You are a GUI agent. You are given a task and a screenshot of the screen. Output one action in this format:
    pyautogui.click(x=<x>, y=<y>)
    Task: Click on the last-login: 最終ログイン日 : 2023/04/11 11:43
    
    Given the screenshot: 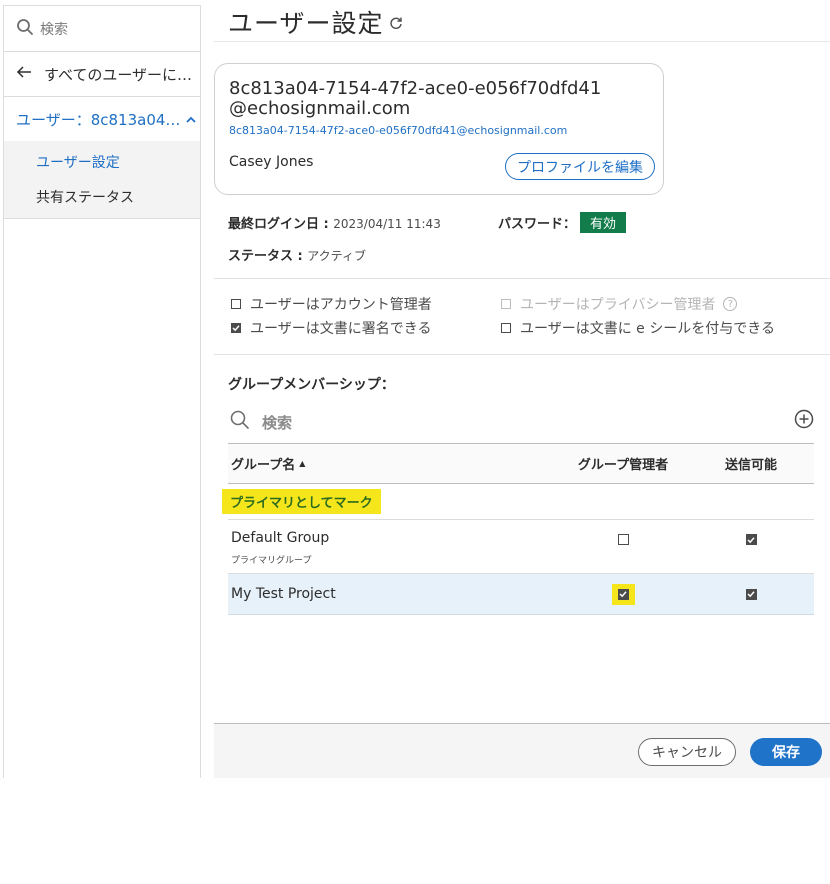 What is the action you would take?
    pyautogui.click(x=334, y=222)
    